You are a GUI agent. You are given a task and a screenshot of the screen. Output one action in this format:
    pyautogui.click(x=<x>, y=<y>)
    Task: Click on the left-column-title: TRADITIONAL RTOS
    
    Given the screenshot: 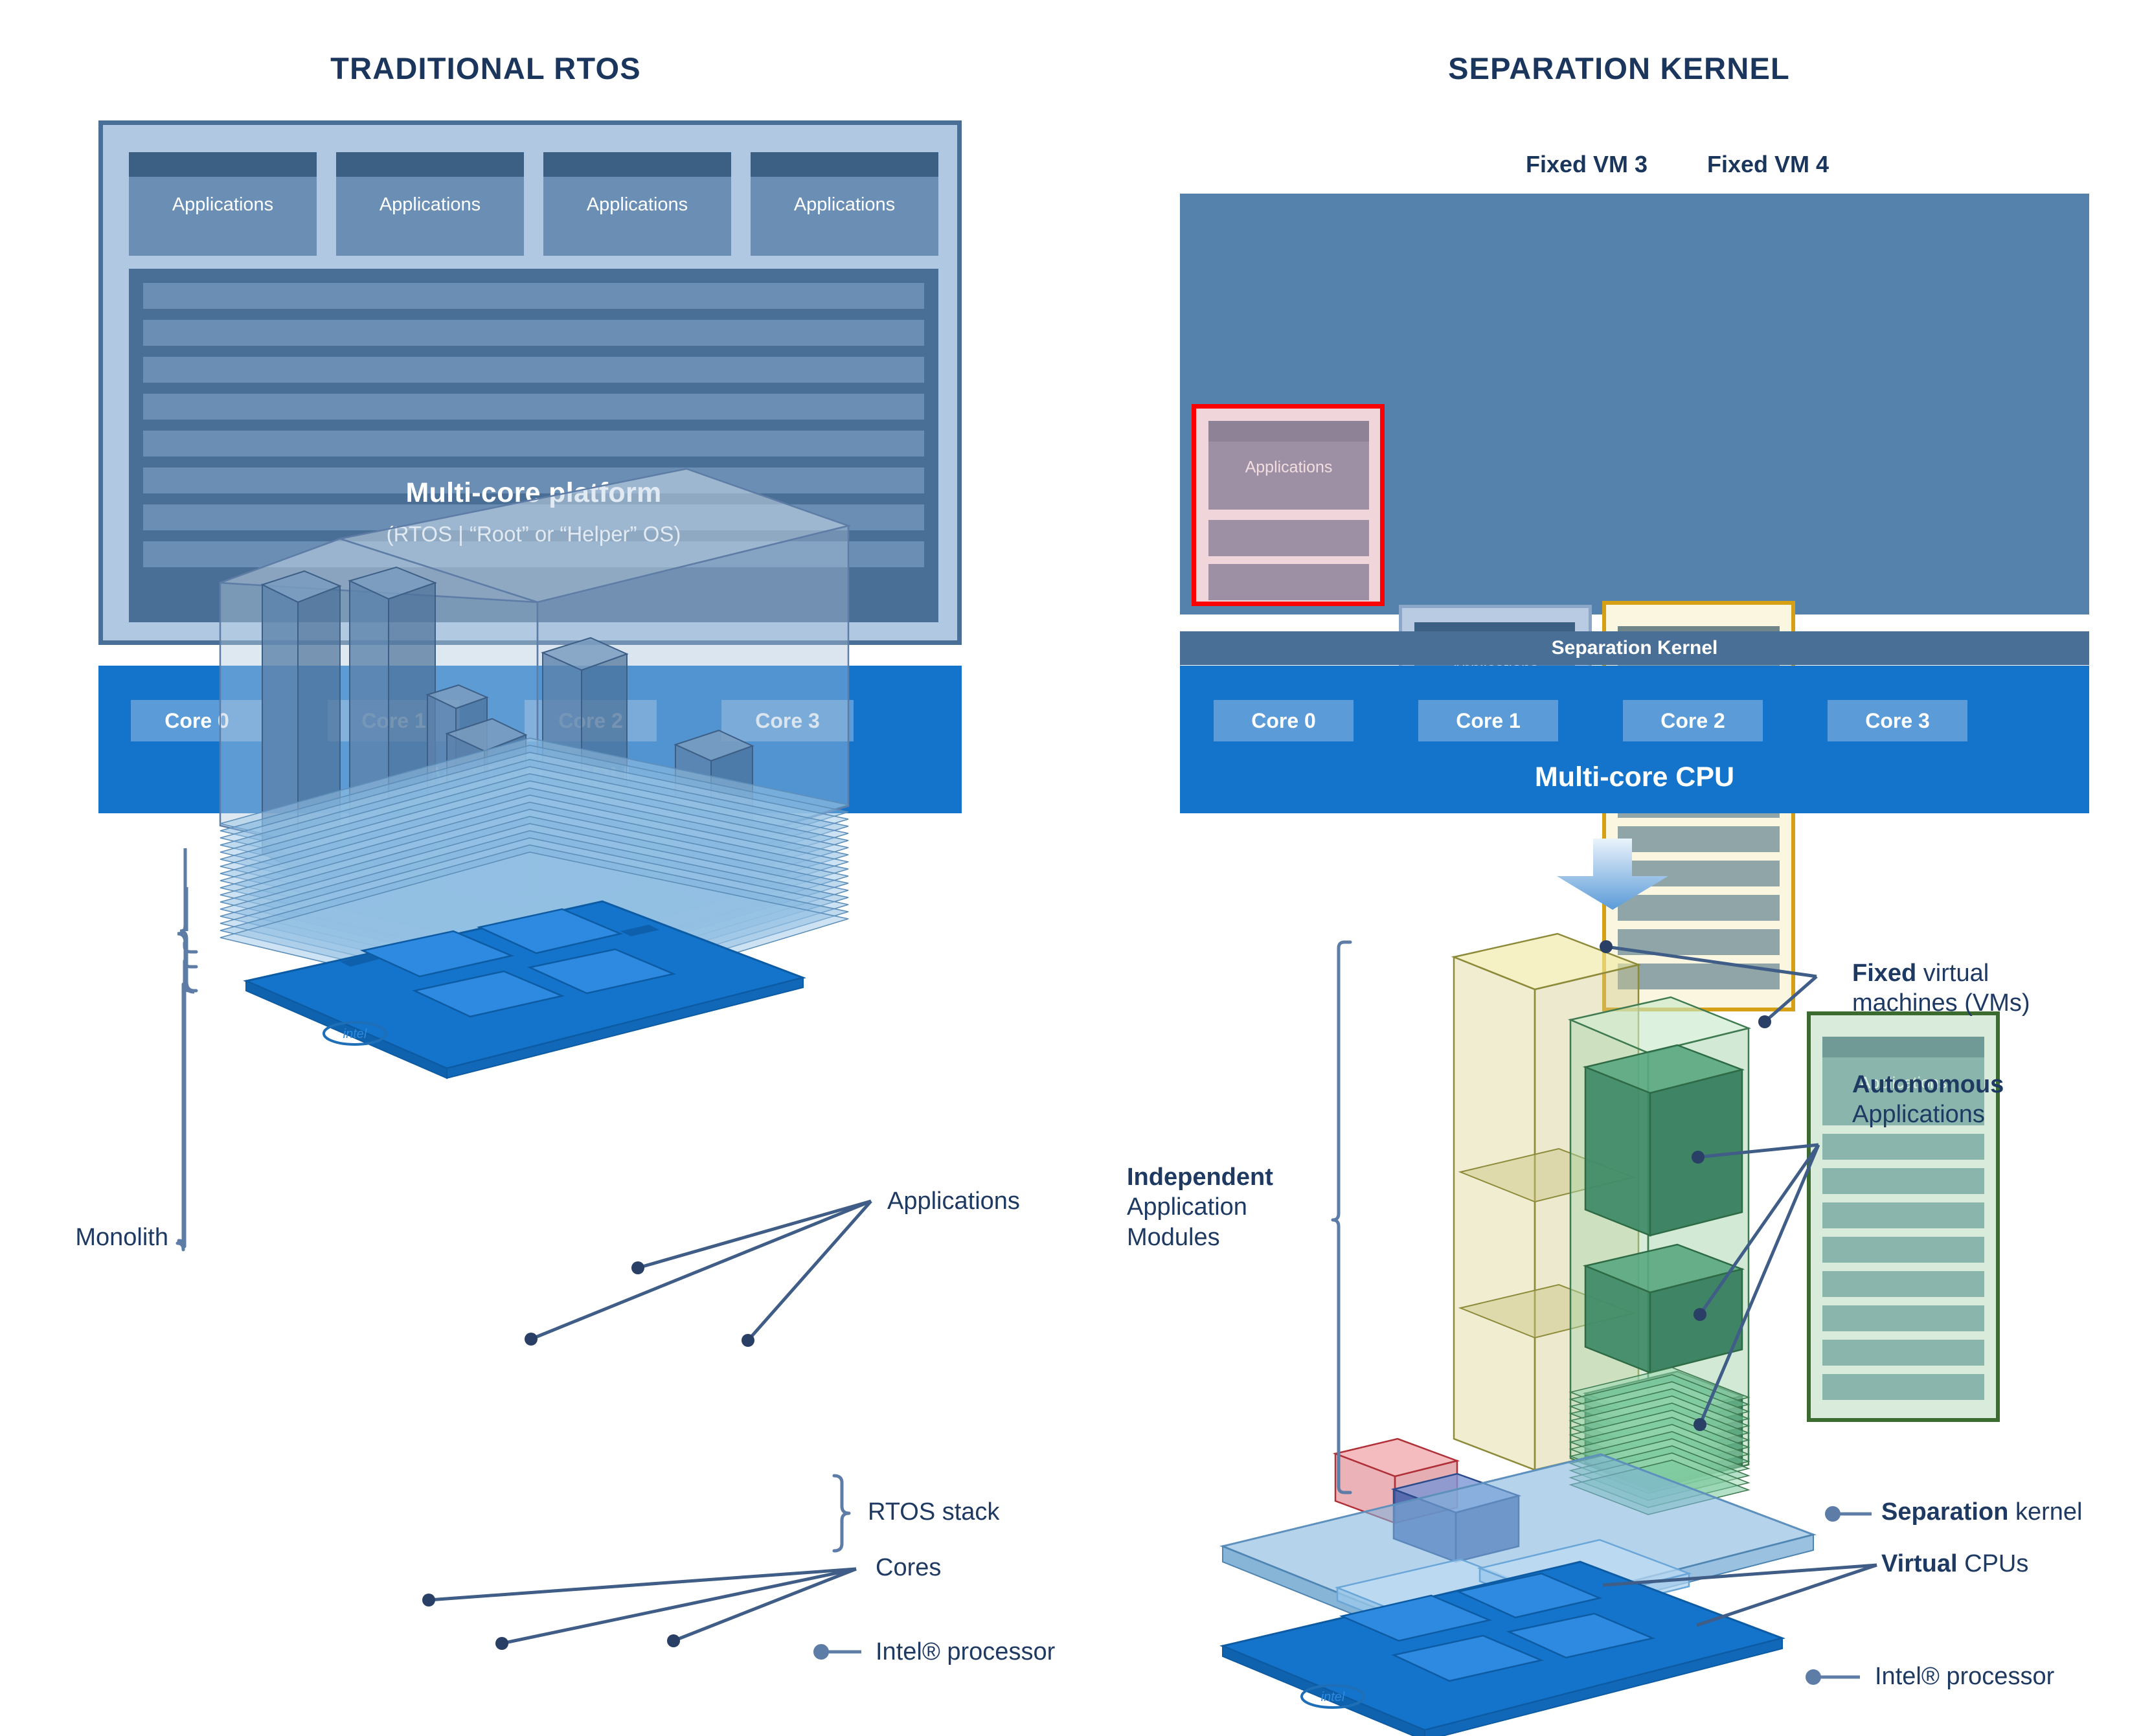 What is the action you would take?
    pyautogui.click(x=485, y=68)
    